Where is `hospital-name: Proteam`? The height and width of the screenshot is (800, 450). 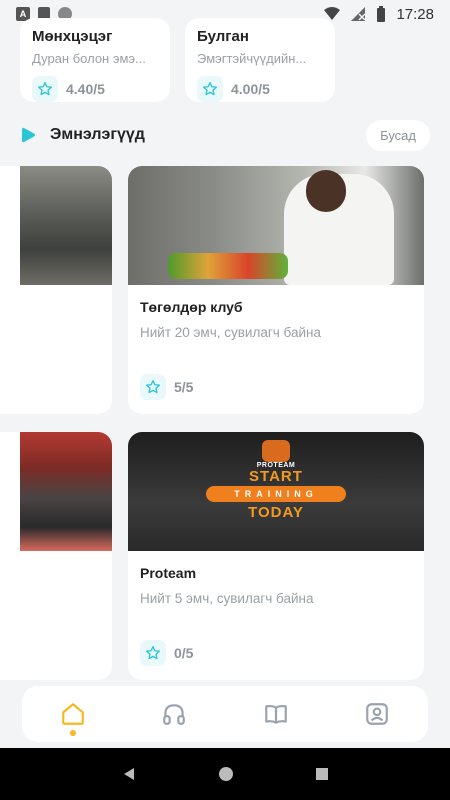
hospital-name: Proteam is located at coordinates (168, 573).